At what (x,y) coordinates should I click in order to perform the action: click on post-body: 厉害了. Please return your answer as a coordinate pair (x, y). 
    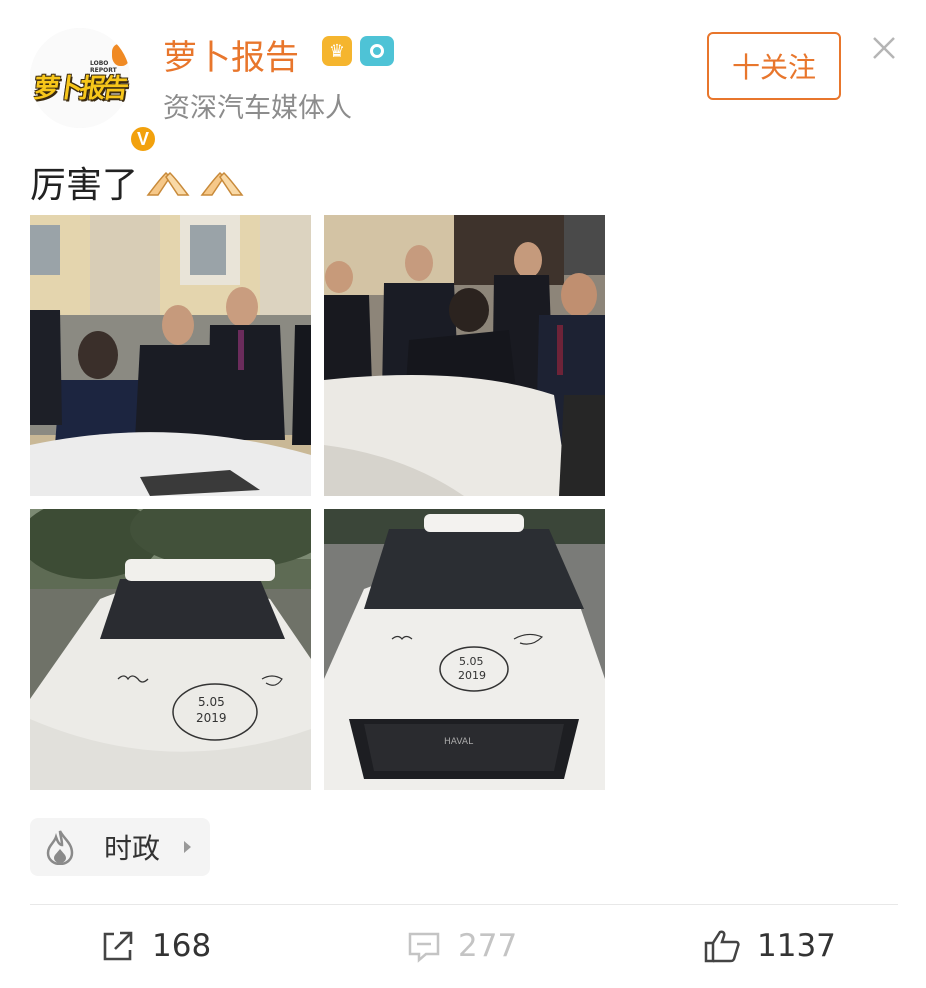
    Looking at the image, I should click on (84, 185).